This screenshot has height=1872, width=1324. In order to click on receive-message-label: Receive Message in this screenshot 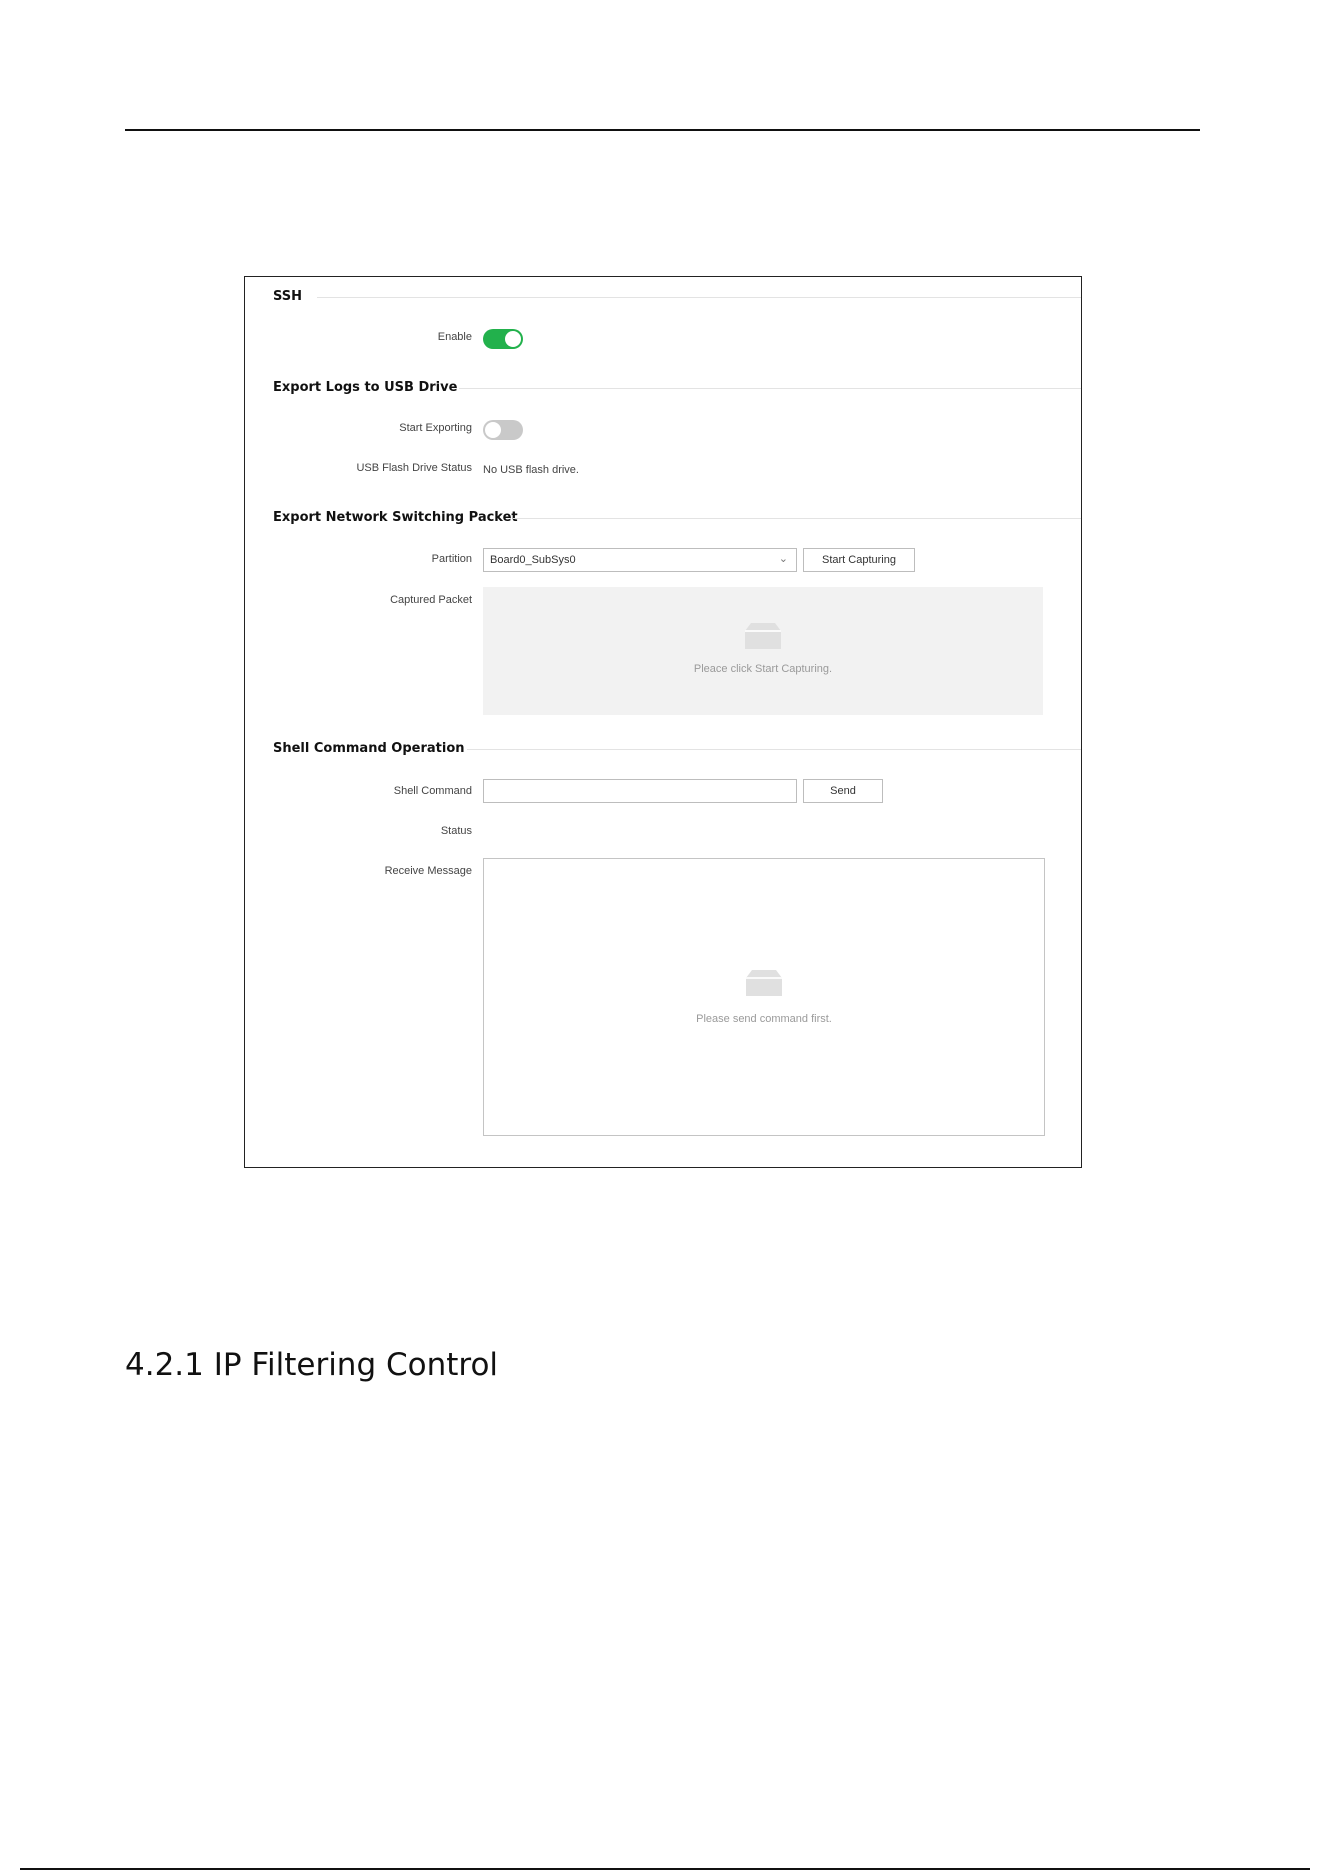, I will do `click(428, 871)`.